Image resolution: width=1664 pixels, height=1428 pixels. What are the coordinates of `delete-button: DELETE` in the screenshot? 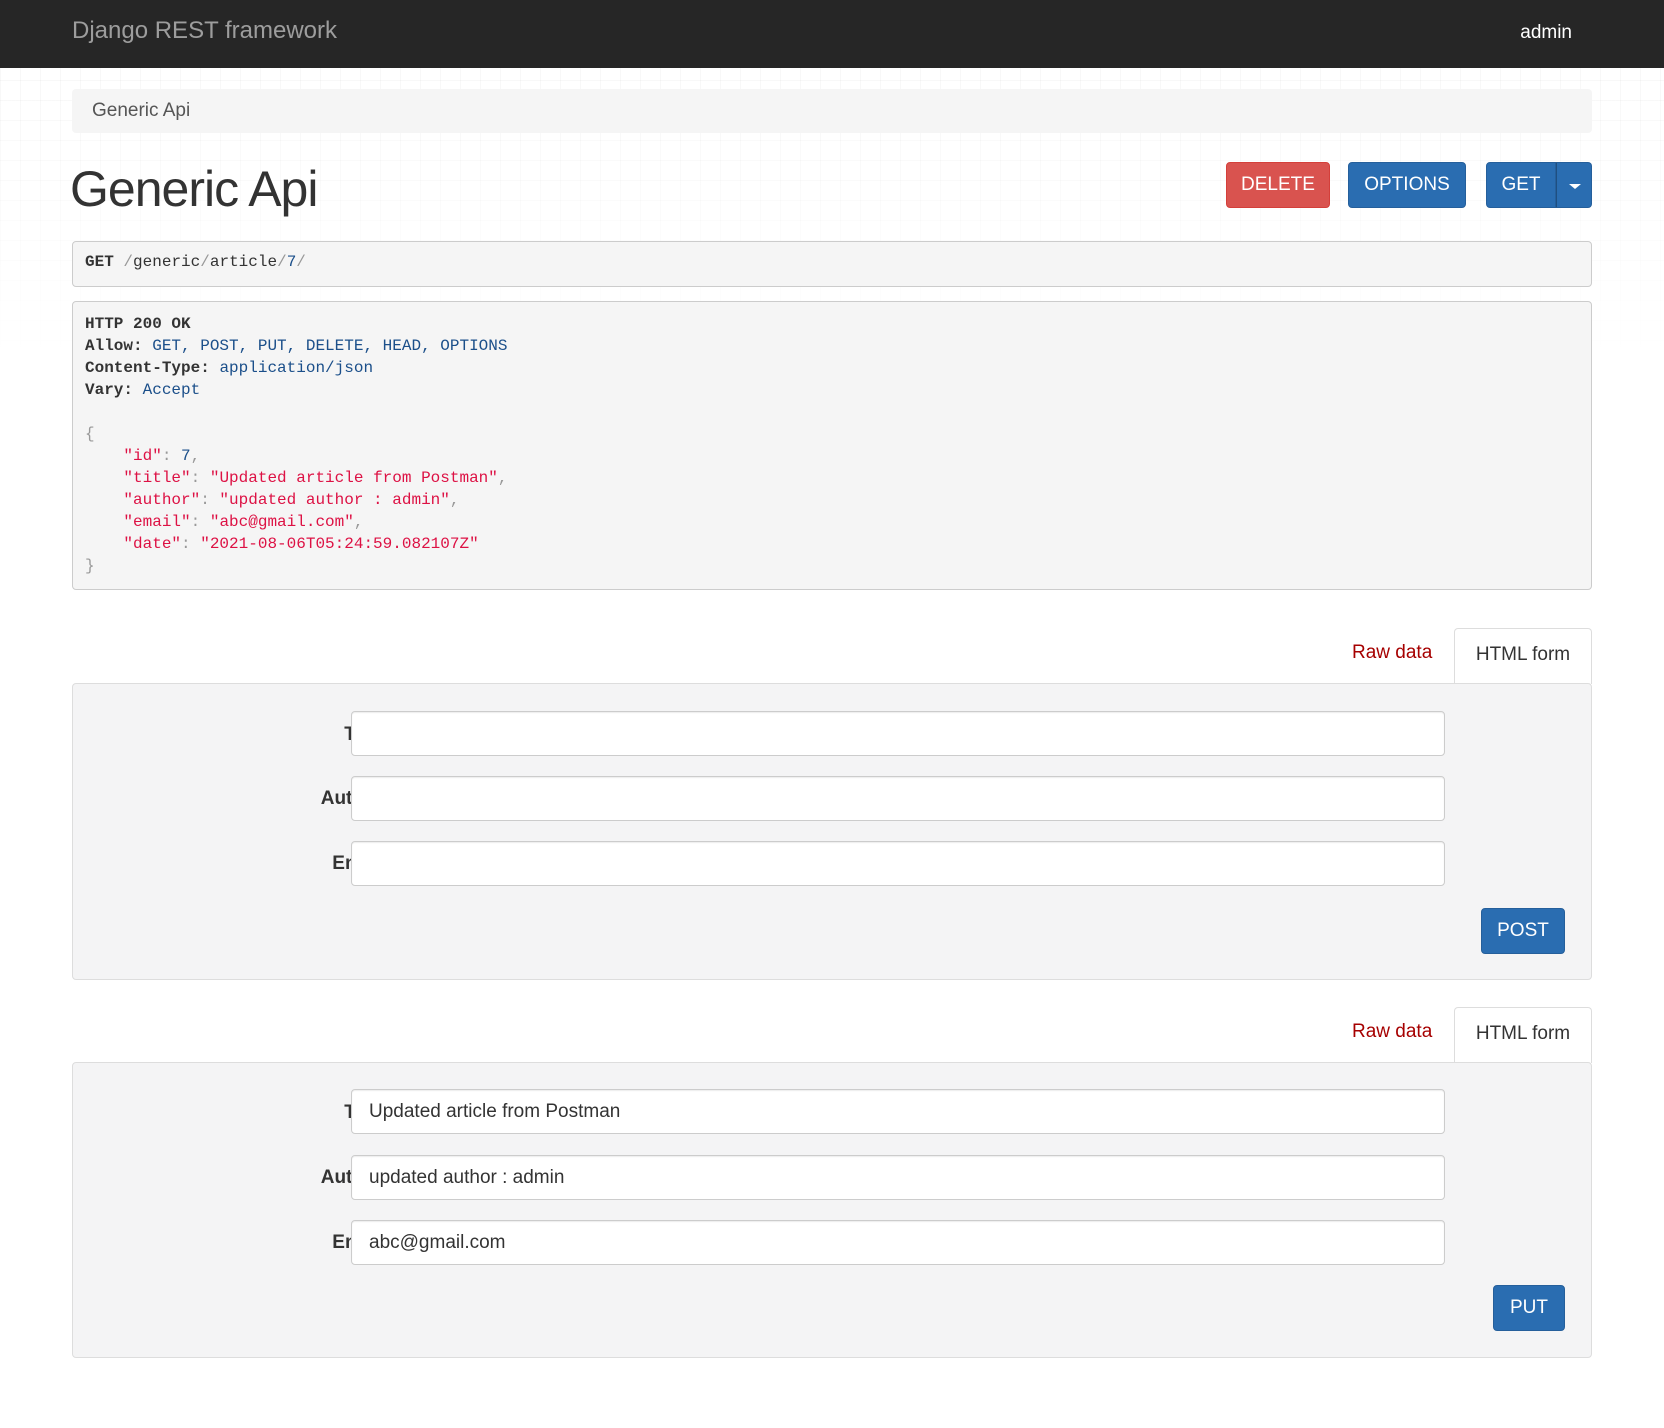 It's located at (1278, 185).